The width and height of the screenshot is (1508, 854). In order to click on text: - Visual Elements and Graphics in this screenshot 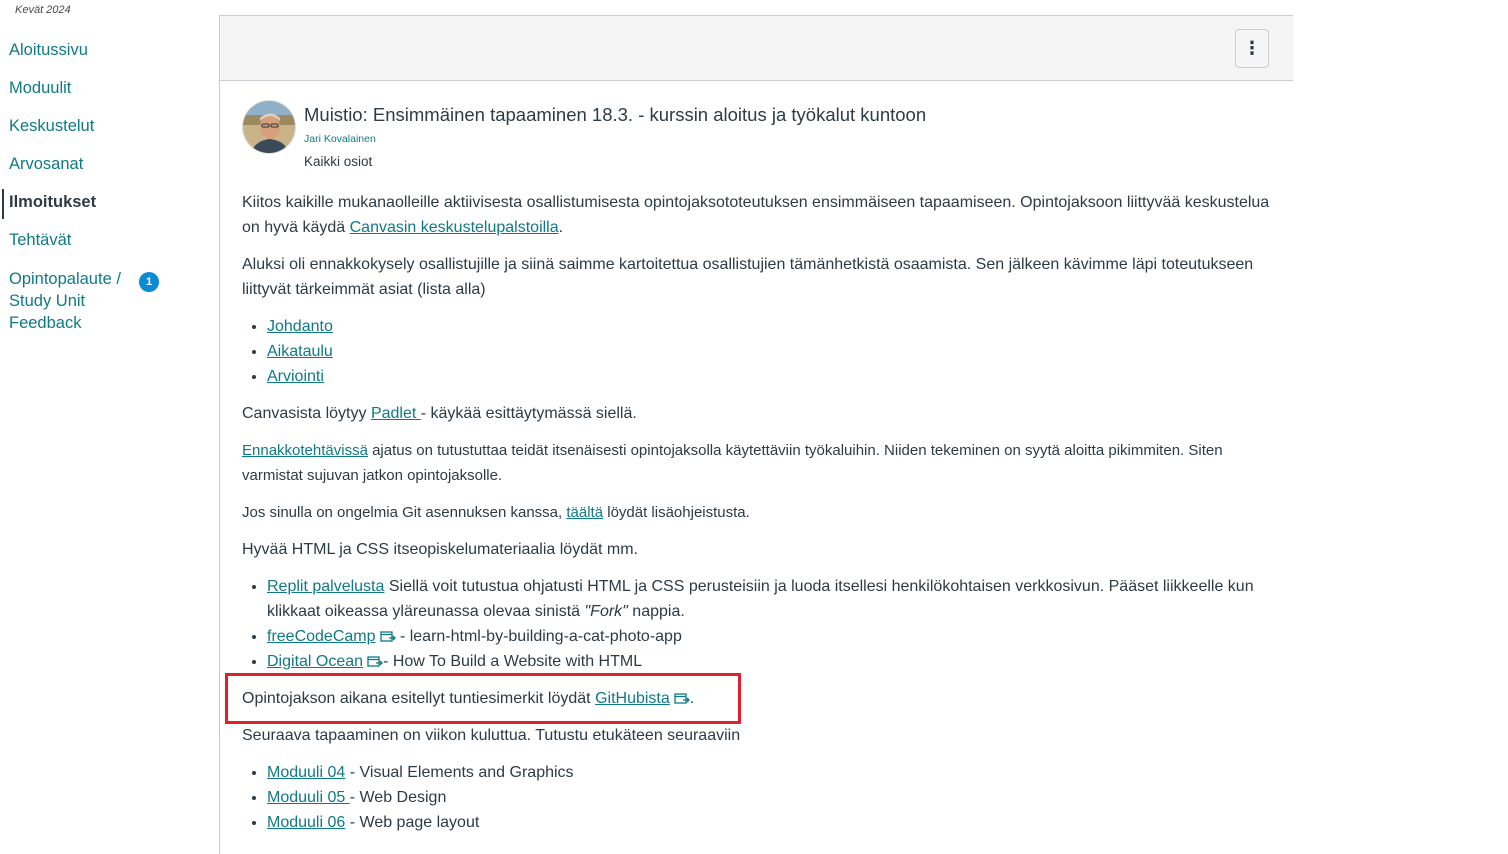, I will do `click(459, 772)`.